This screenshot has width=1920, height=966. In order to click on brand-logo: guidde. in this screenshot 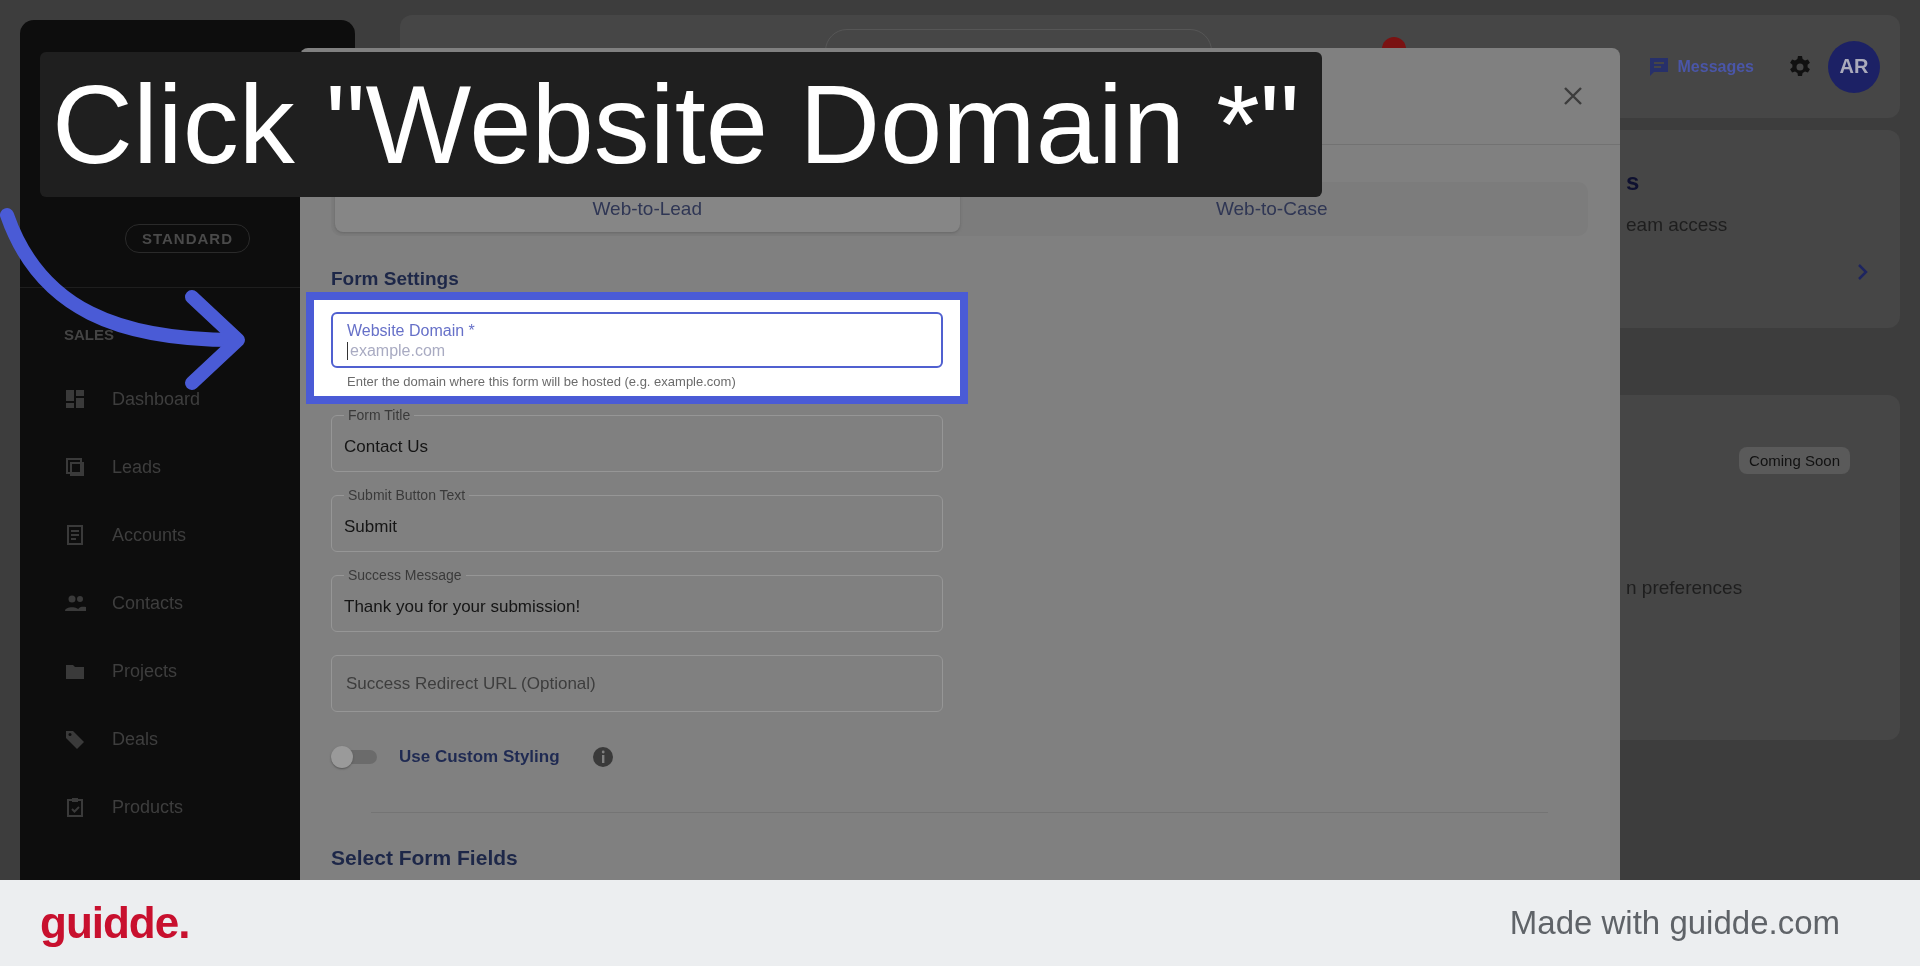, I will do `click(115, 923)`.